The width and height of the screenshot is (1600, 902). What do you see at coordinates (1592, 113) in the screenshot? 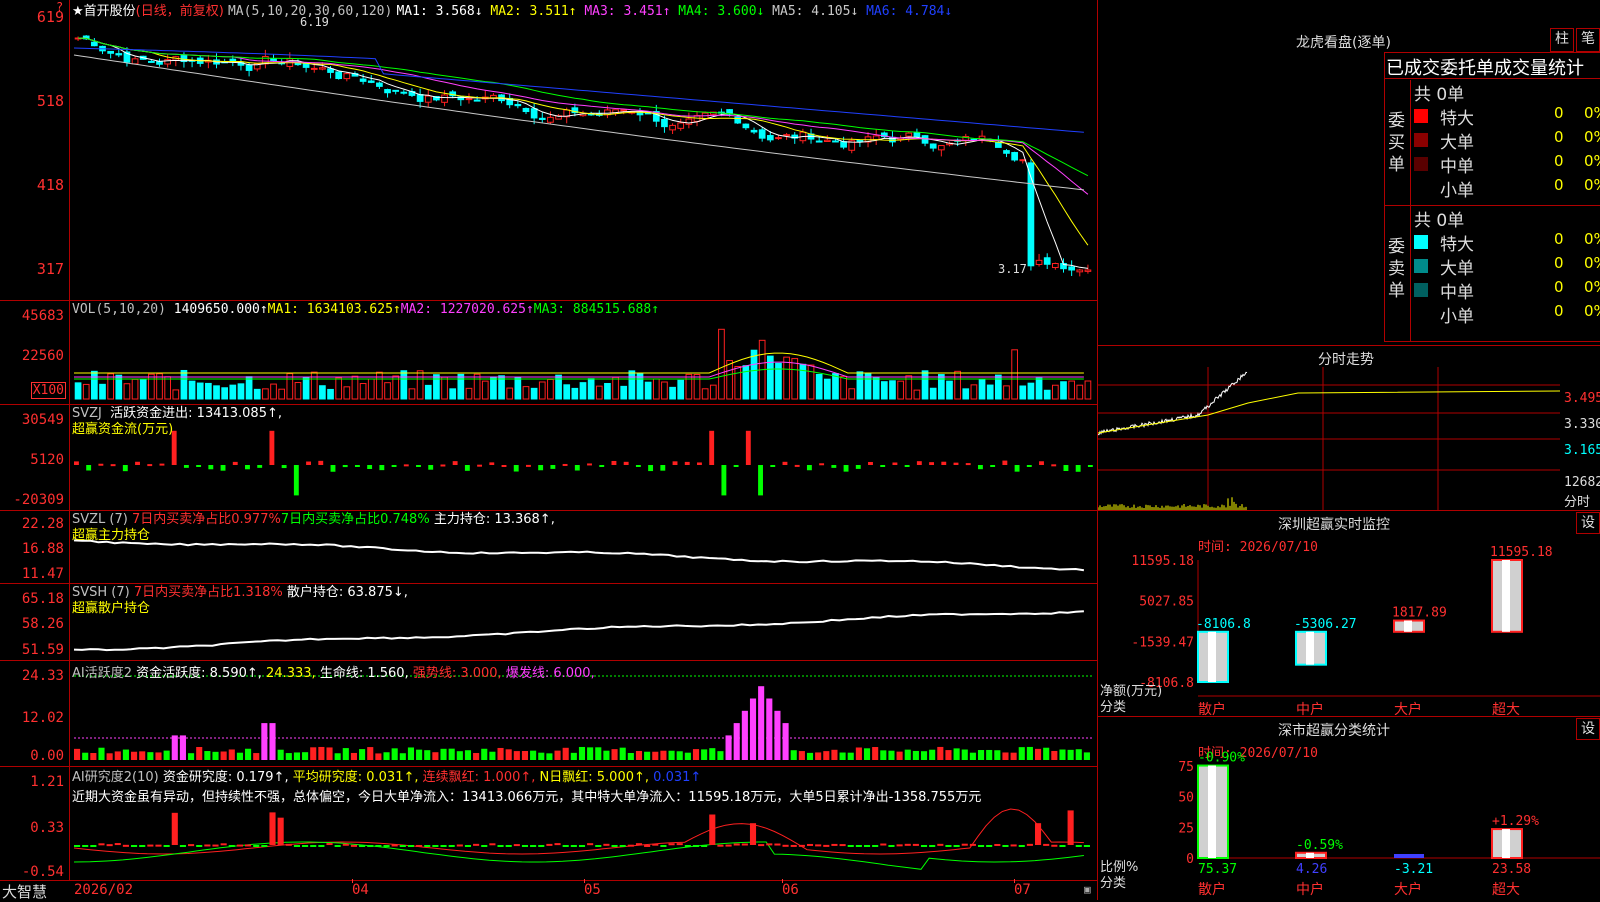
I see `order-percent: 0%` at bounding box center [1592, 113].